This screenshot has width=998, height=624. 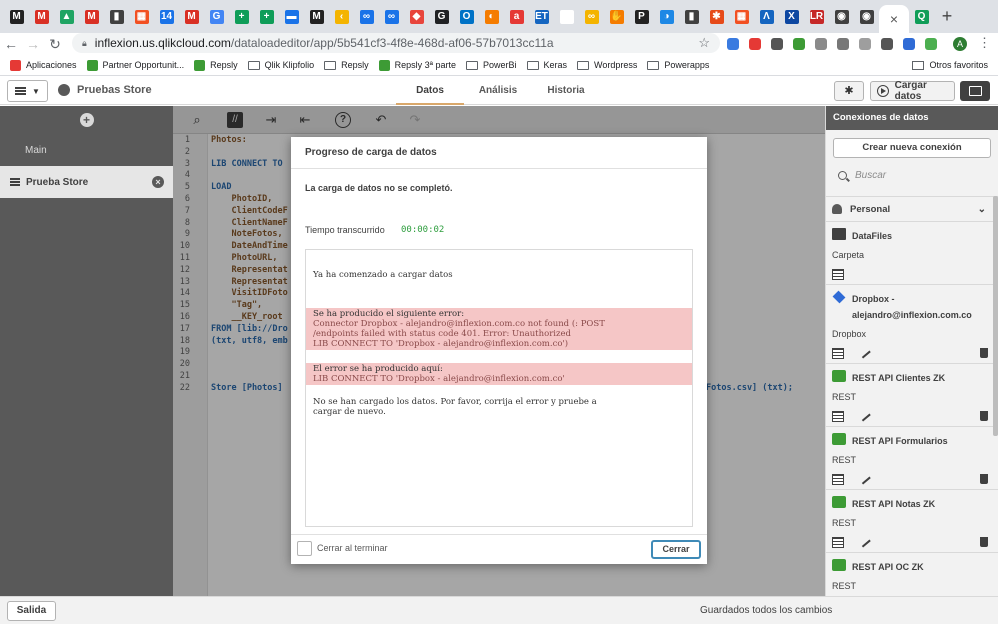 What do you see at coordinates (266, 16) in the screenshot?
I see `sheets-tab-2: +` at bounding box center [266, 16].